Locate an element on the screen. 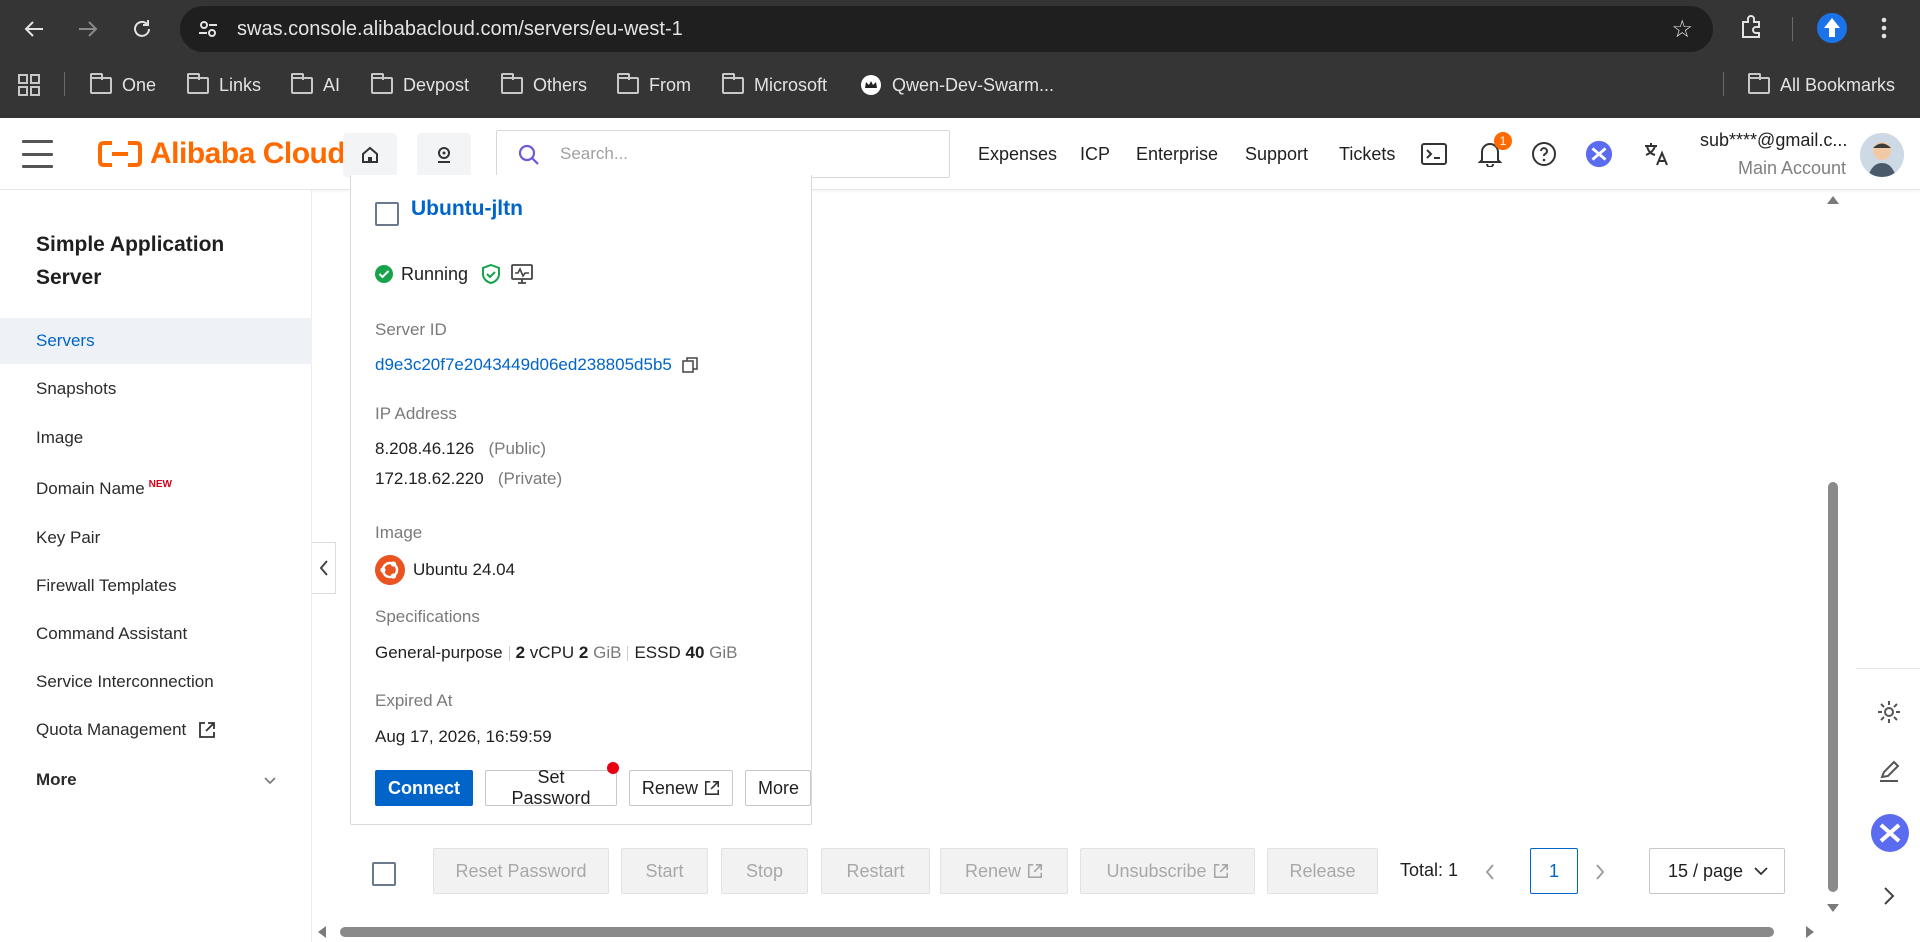  avatar is located at coordinates (1882, 155).